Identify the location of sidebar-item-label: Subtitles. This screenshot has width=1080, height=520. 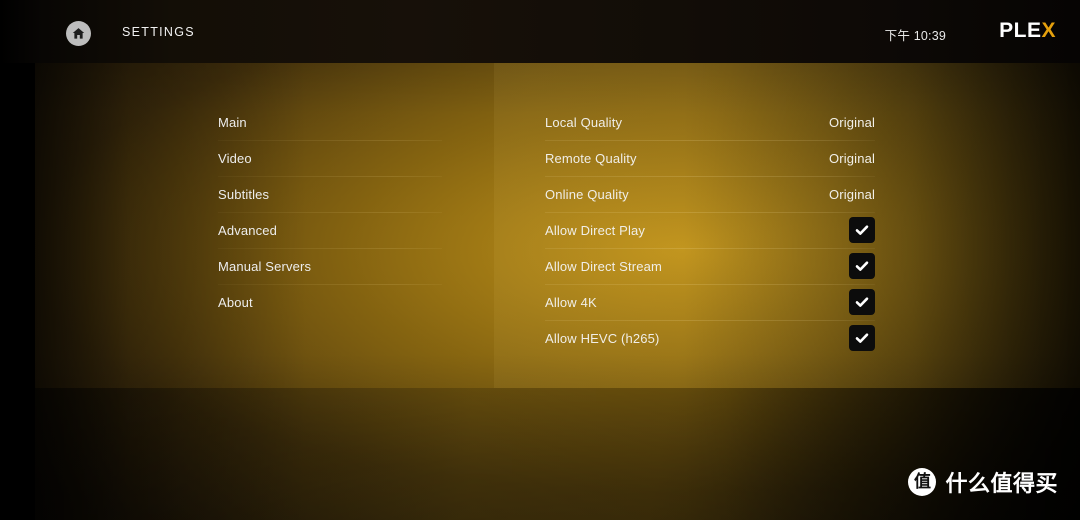
(244, 194).